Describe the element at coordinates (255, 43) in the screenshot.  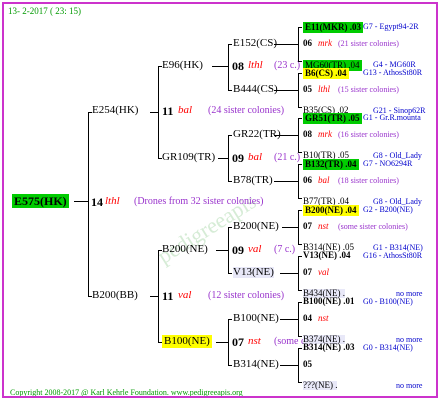
I see `queen-e152: E152(CS)` at that location.